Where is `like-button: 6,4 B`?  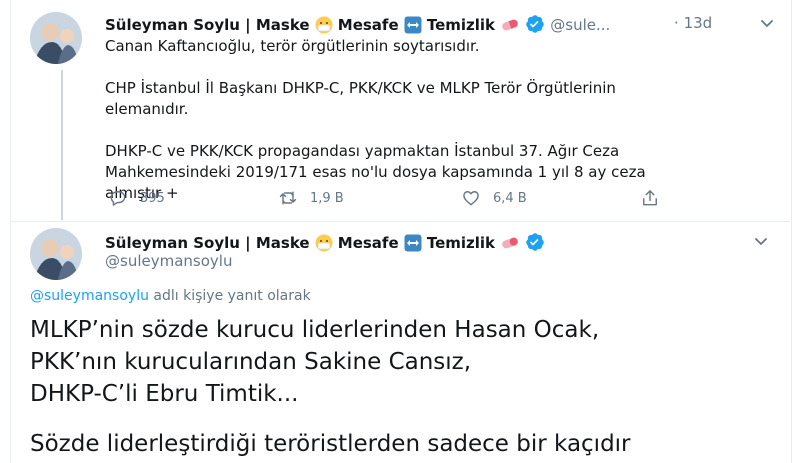
like-button: 6,4 B is located at coordinates (494, 198).